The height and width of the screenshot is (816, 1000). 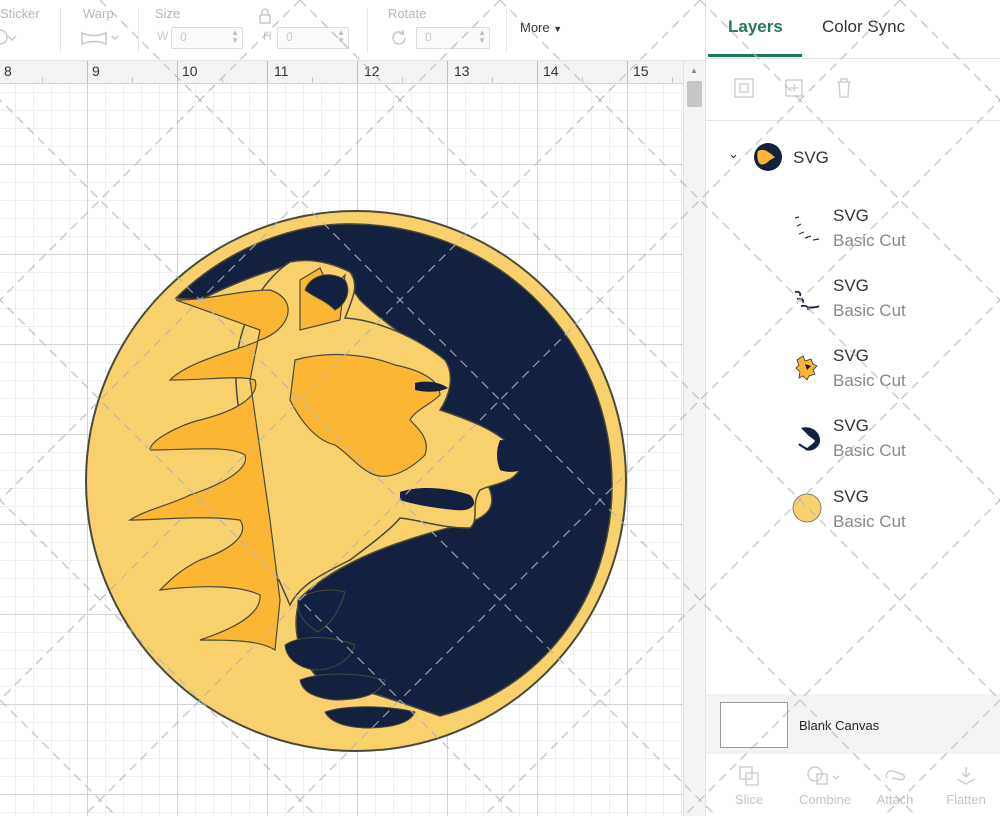 What do you see at coordinates (260, 30) in the screenshot?
I see `size-group: Size W 0 ▲ ▼ H 0 ▲ ▼` at bounding box center [260, 30].